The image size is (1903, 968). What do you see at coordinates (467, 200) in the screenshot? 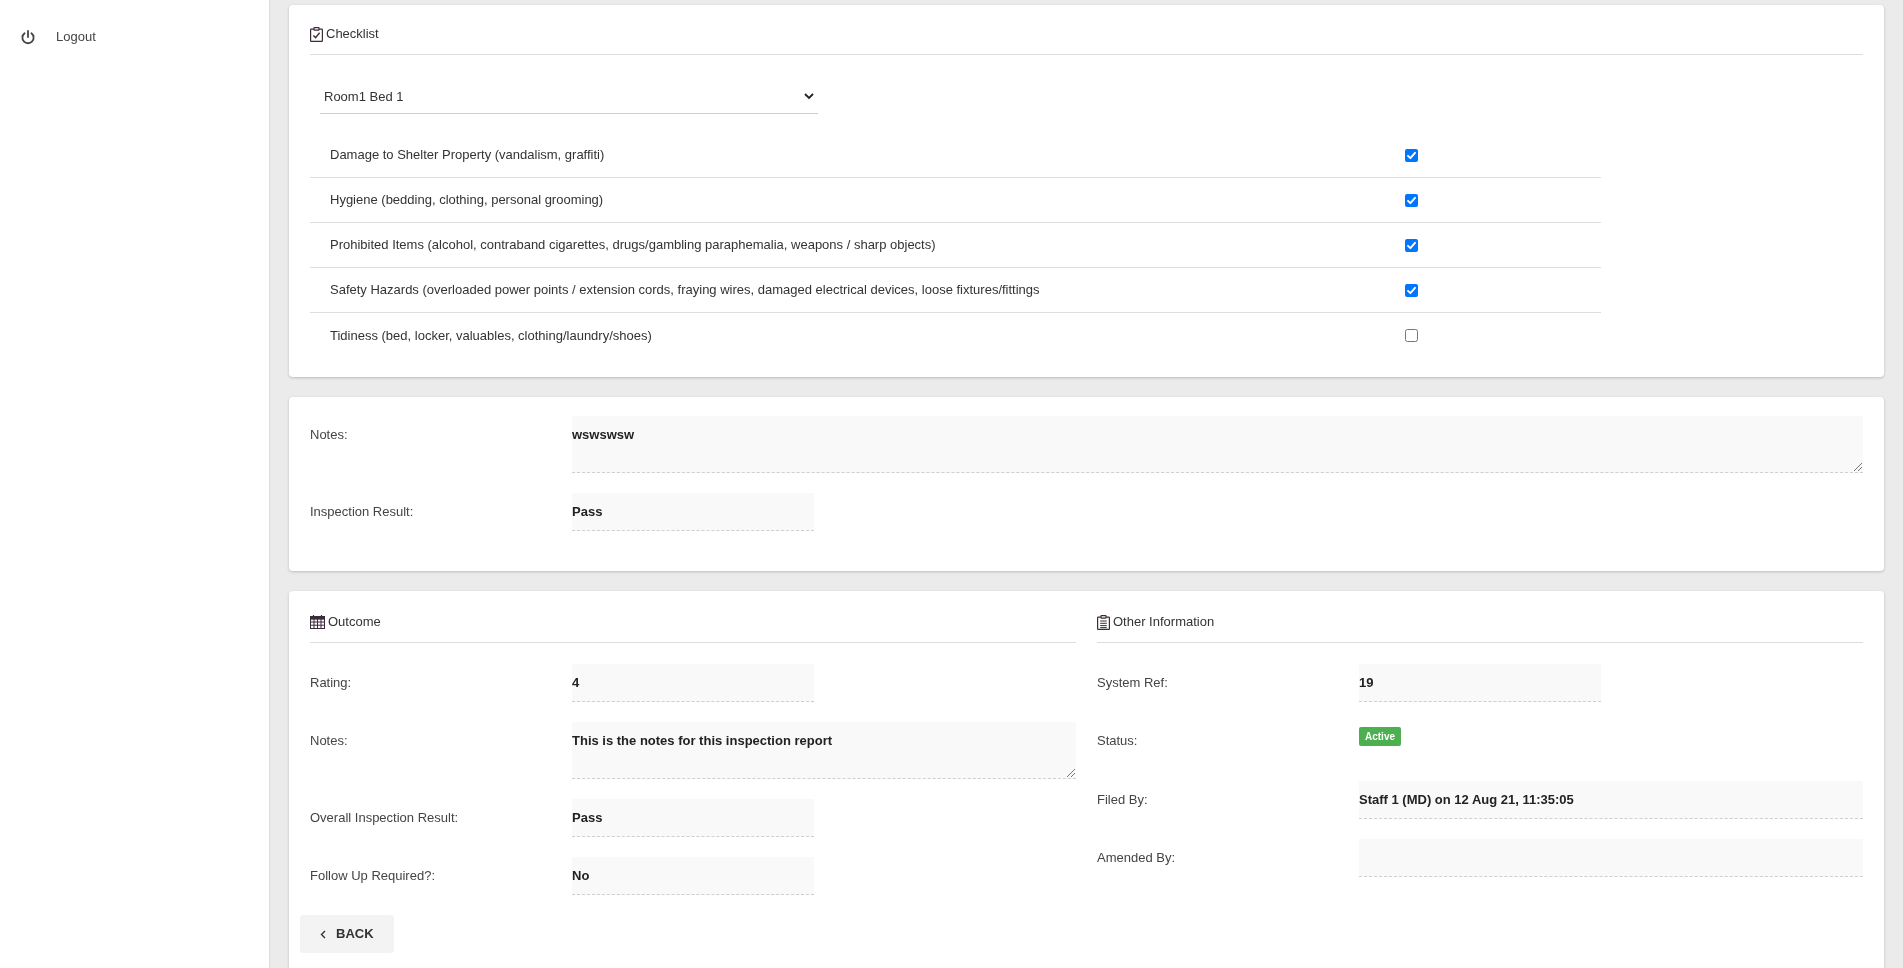
I see `checklist-item-label: Hygiene (bedding, clothing, personal grooming)` at bounding box center [467, 200].